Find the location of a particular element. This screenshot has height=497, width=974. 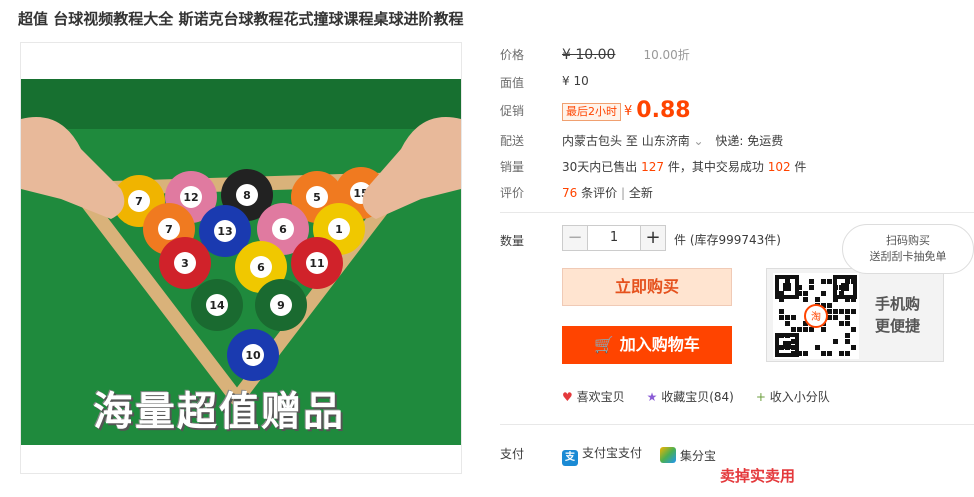

star-icon: ★ is located at coordinates (652, 397).